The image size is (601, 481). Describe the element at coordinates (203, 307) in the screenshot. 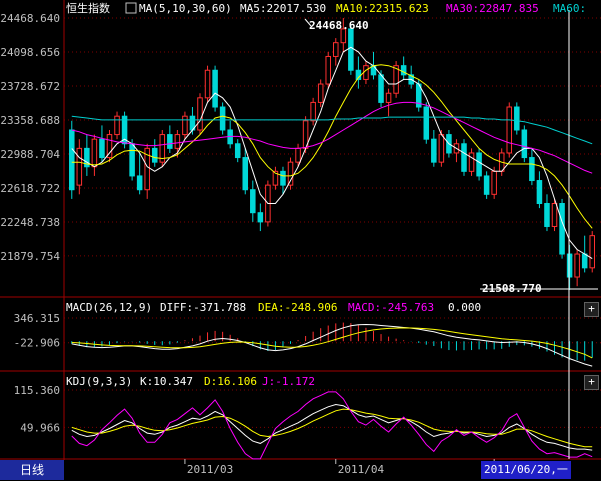

I see `macd-diff-value: DIFF:-371.788` at that location.